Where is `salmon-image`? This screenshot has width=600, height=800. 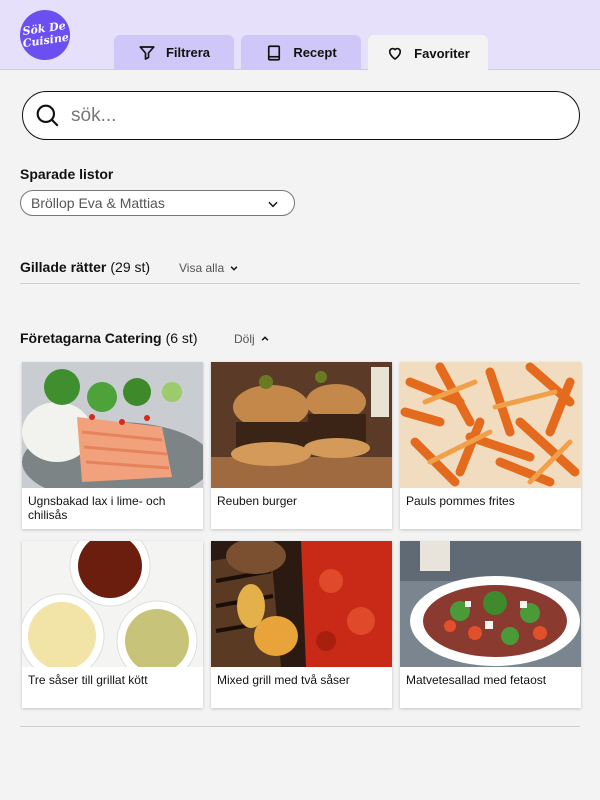 salmon-image is located at coordinates (112, 425).